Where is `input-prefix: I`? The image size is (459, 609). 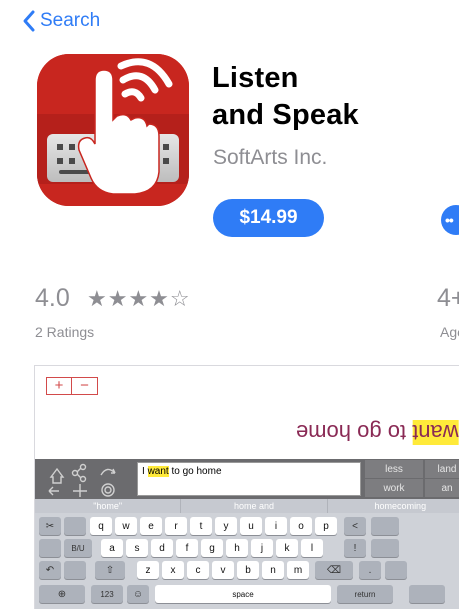 input-prefix: I is located at coordinates (145, 471).